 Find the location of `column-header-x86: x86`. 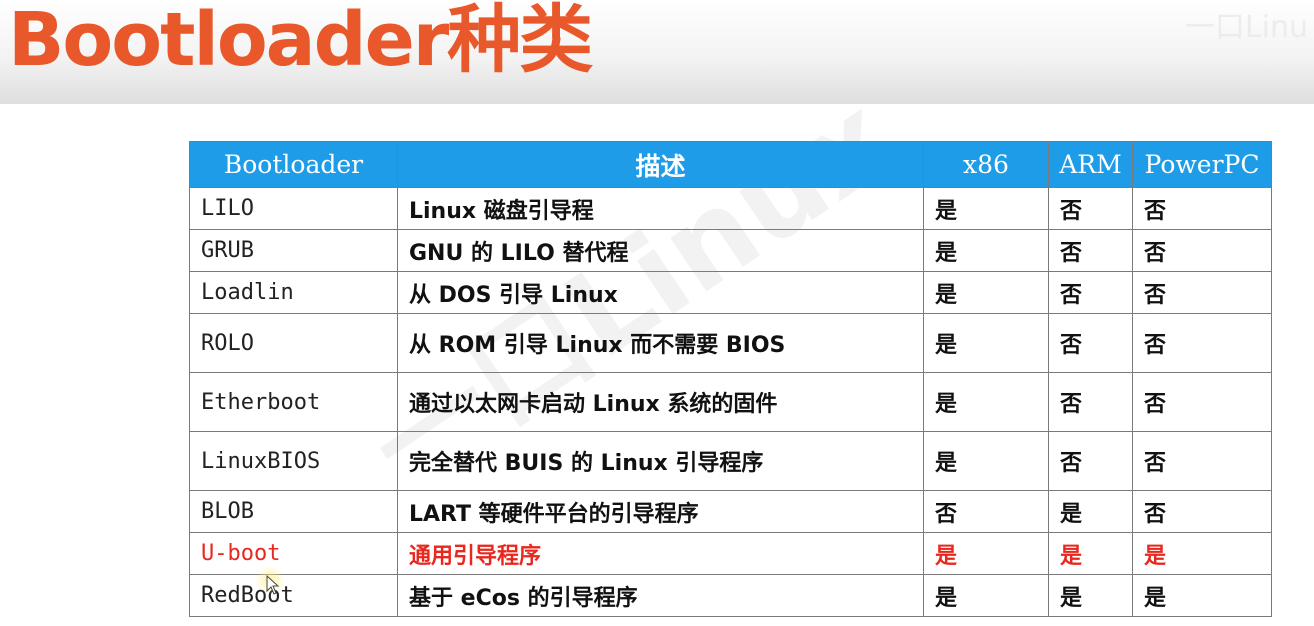

column-header-x86: x86 is located at coordinates (986, 164).